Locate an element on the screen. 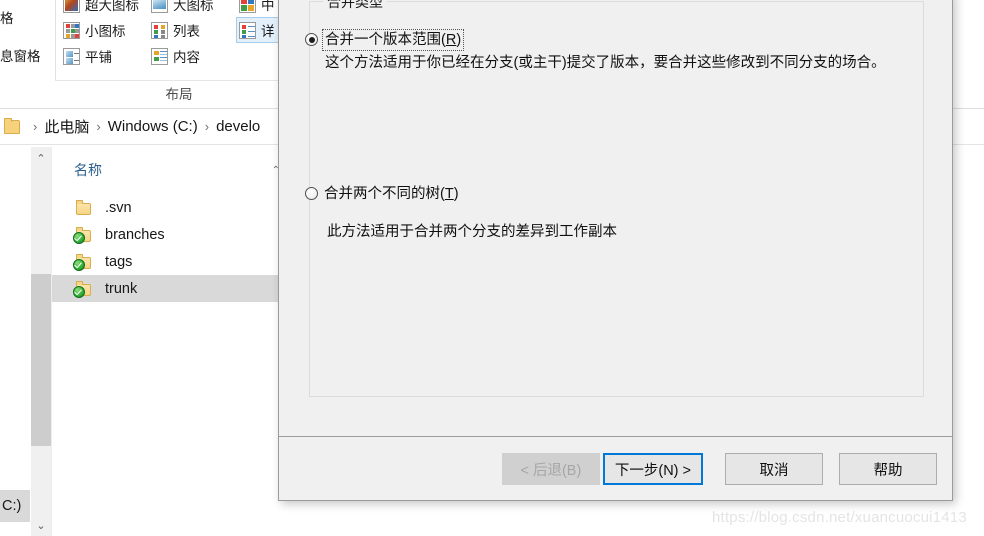 Image resolution: width=984 pixels, height=536 pixels. column-header-name: 名称 ⌃ is located at coordinates (170, 170).